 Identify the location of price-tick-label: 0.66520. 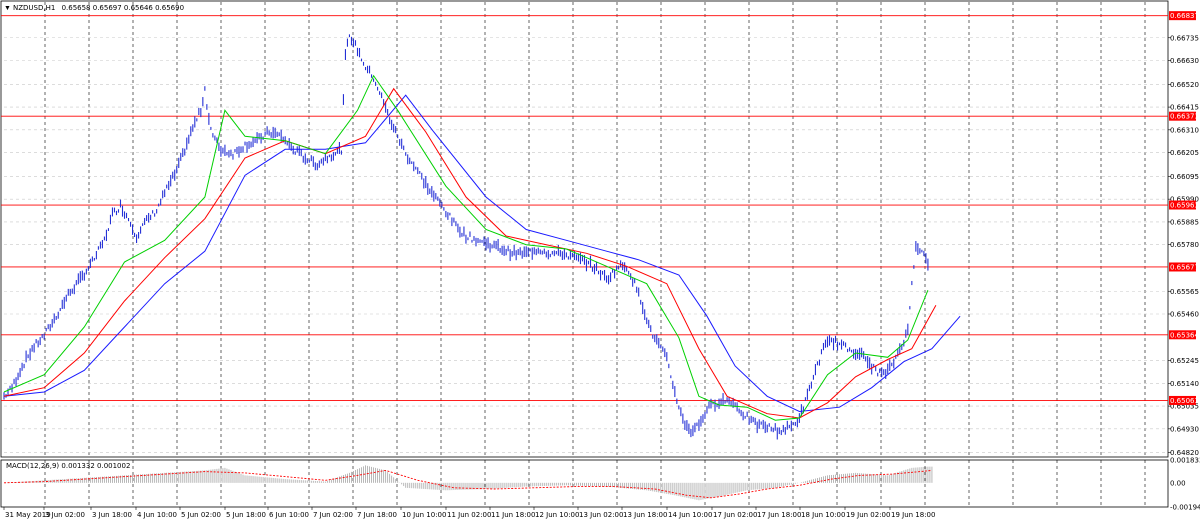
(1184, 85).